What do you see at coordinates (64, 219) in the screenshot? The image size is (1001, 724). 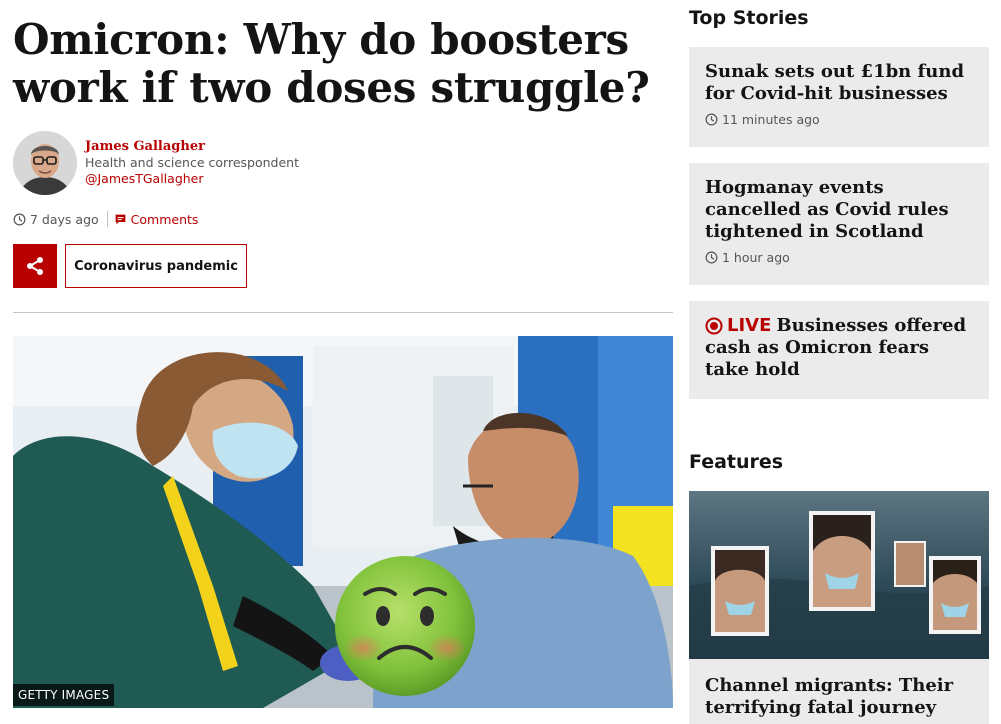 I see `article-timestamp: 7 days ago` at bounding box center [64, 219].